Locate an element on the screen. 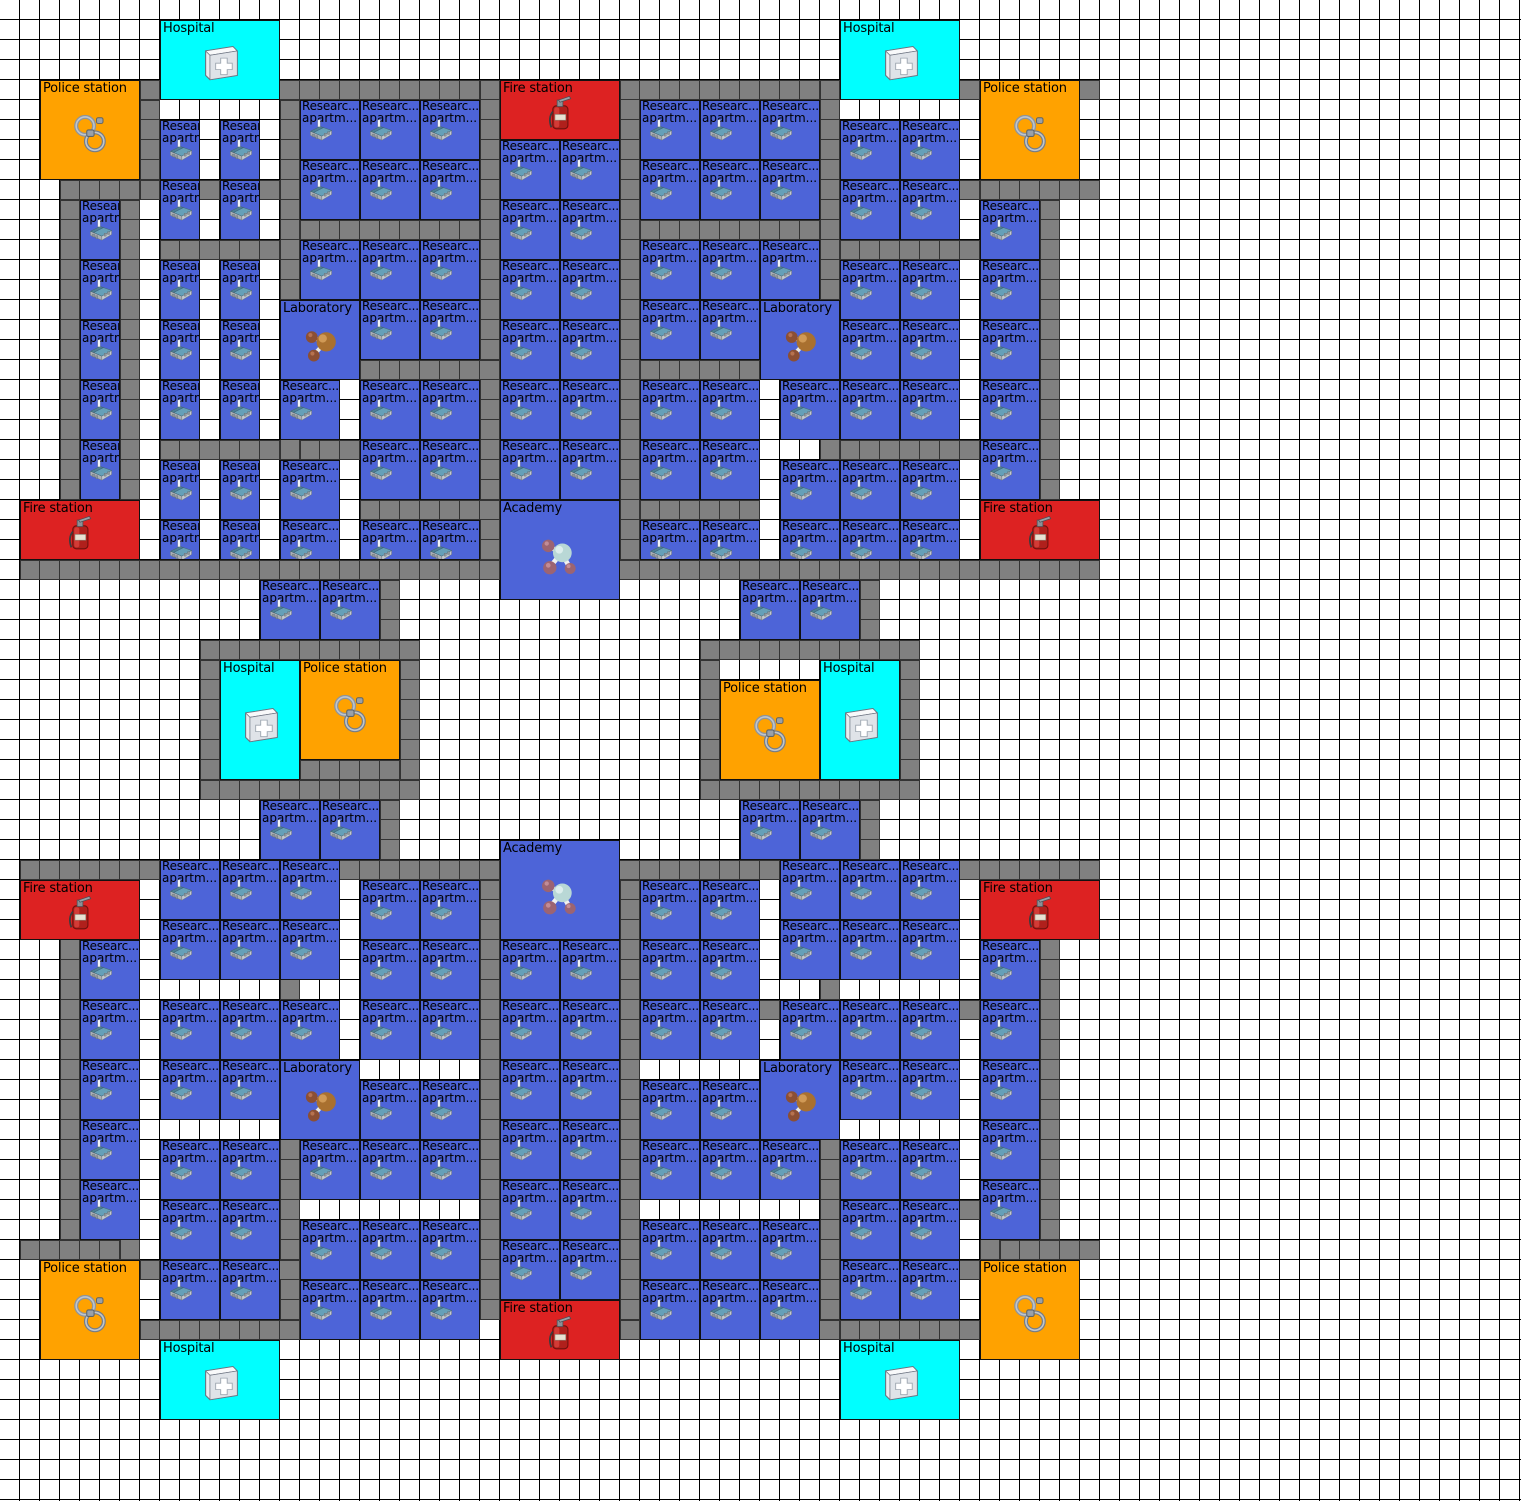 This screenshot has height=1501, width=1521. building-academy: Academy is located at coordinates (560, 890).